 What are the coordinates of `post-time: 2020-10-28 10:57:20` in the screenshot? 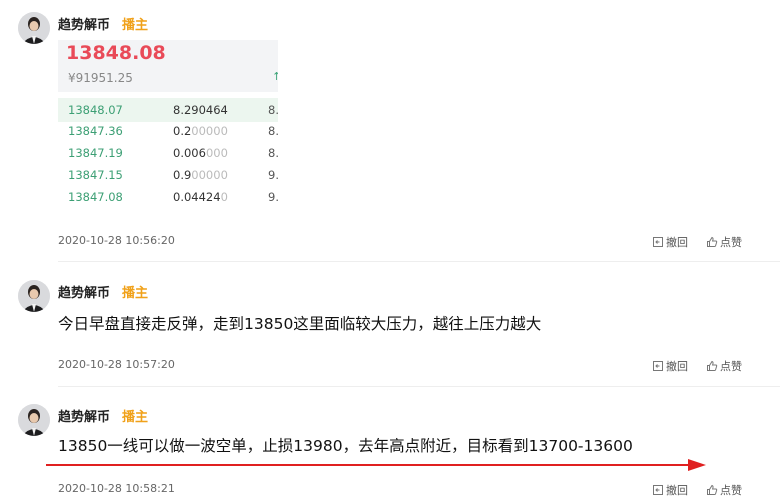 It's located at (116, 364).